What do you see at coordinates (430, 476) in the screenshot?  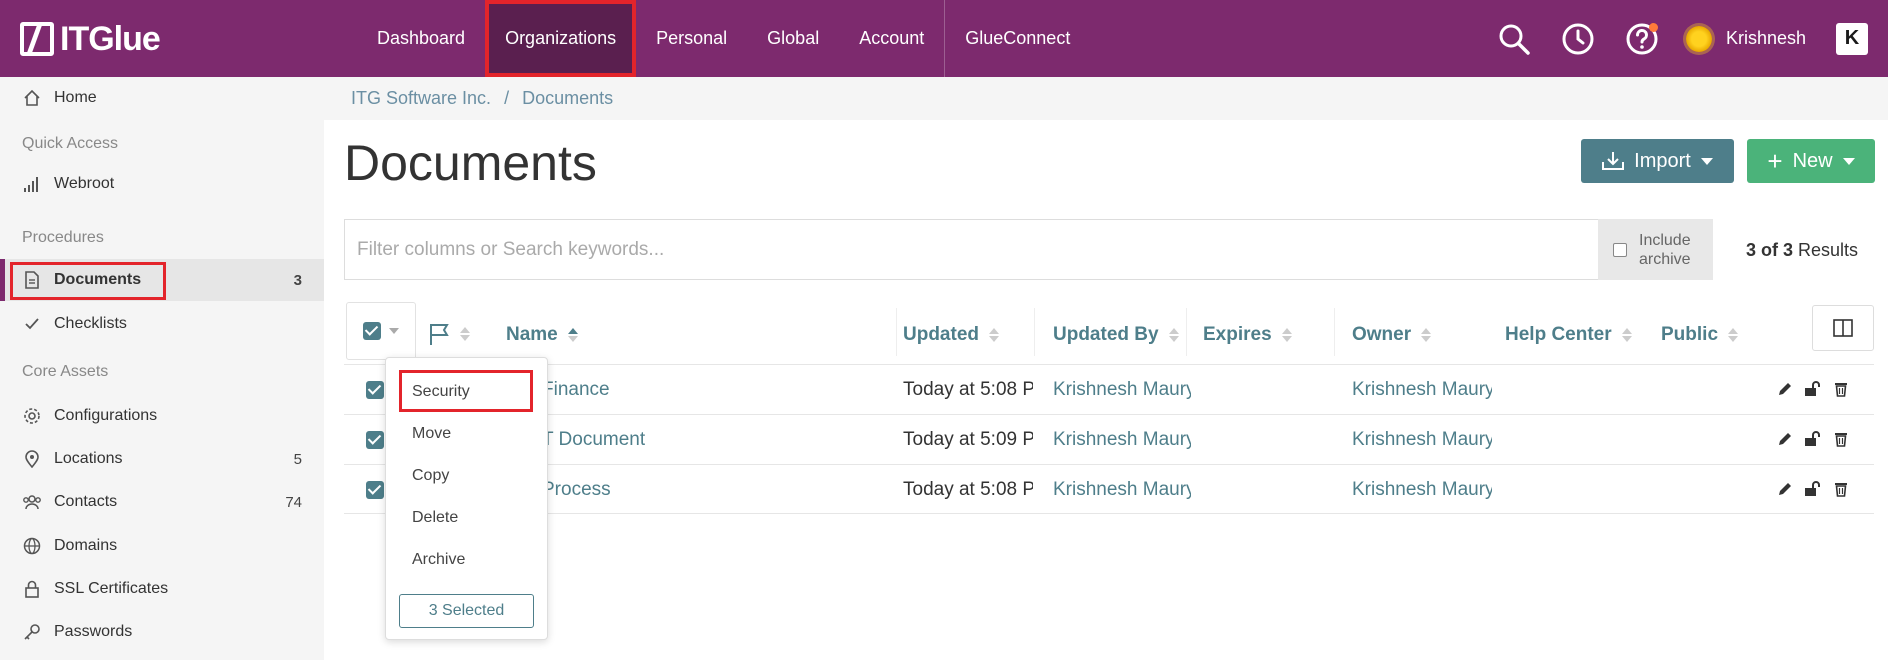 I see `menu-item-copy: Copy` at bounding box center [430, 476].